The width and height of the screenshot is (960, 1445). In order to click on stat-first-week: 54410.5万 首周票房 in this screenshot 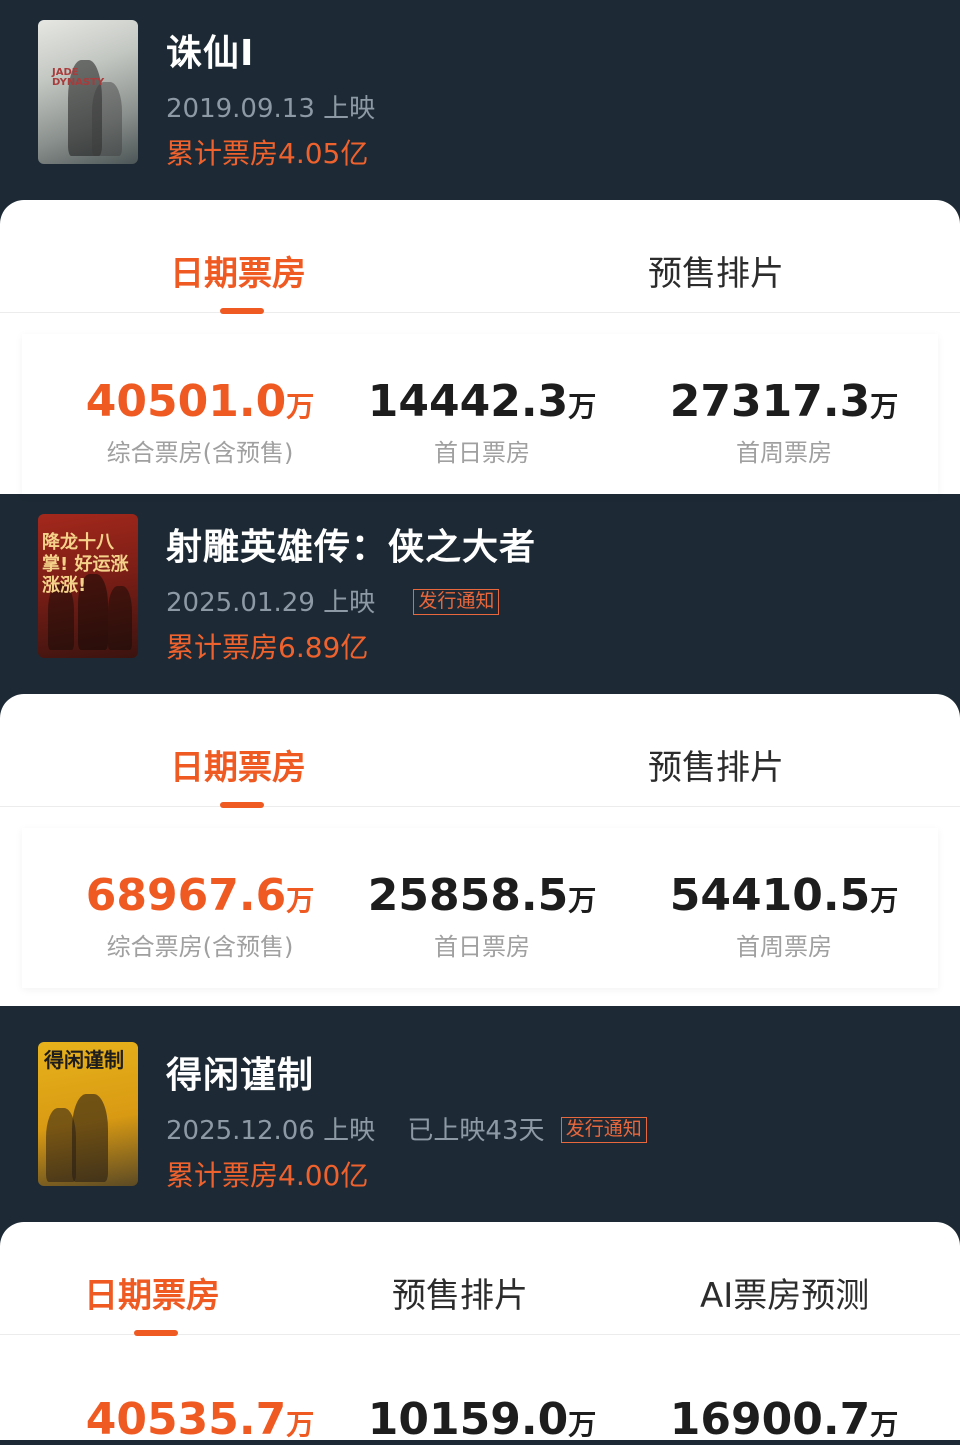, I will do `click(784, 916)`.